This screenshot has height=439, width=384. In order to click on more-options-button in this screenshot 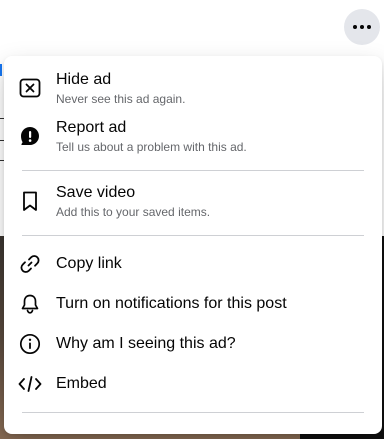, I will do `click(362, 27)`.